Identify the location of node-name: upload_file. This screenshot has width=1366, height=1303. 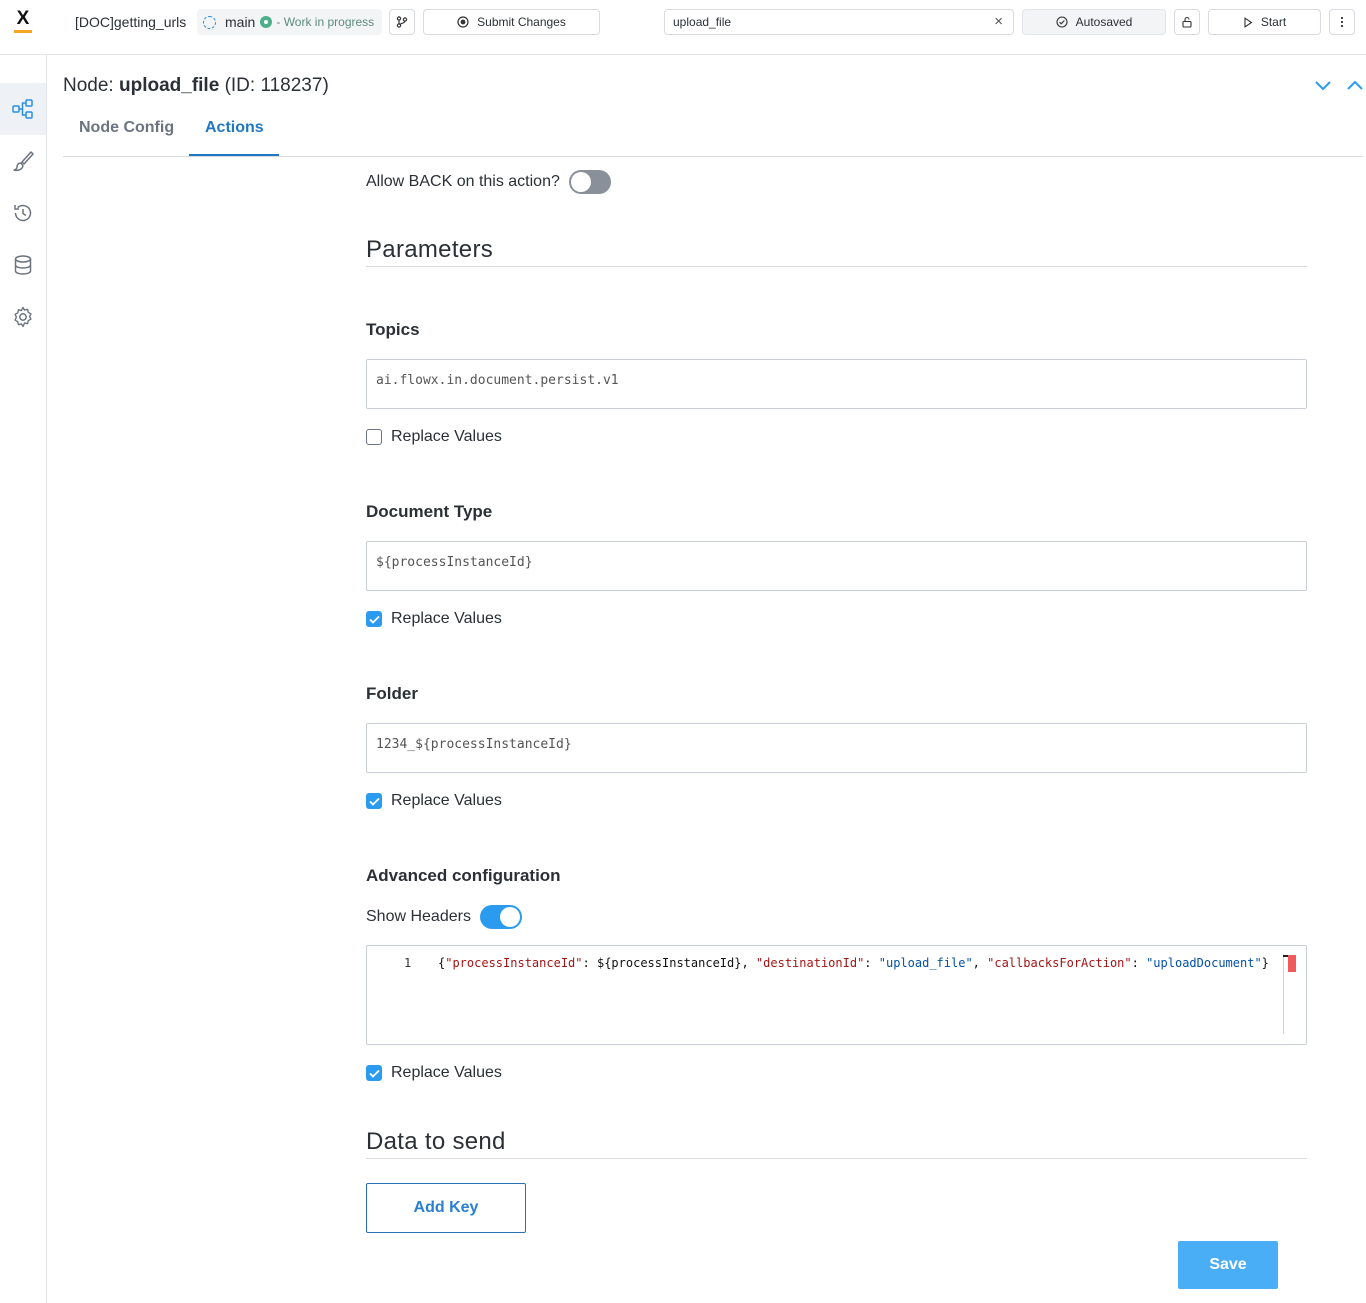
(169, 85).